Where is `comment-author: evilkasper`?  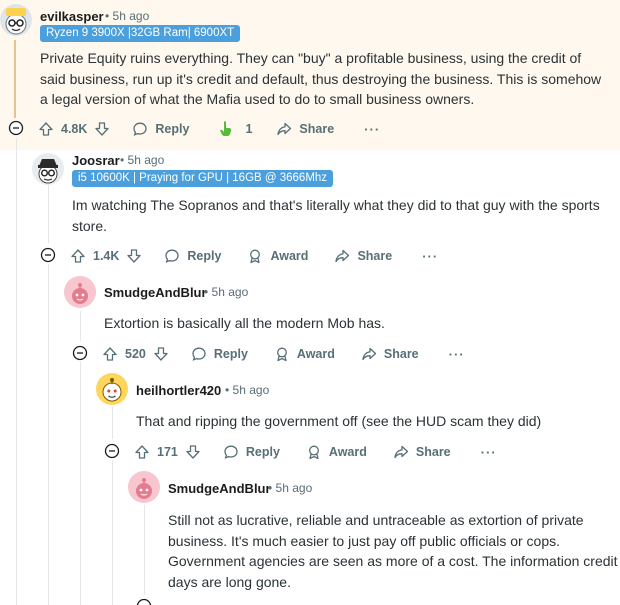
comment-author: evilkasper is located at coordinates (72, 16).